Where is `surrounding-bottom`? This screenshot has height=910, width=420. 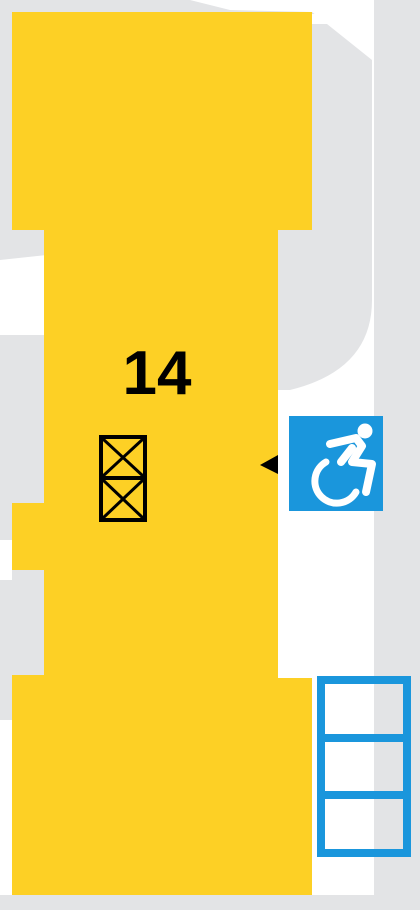
surrounding-bottom is located at coordinates (187, 902).